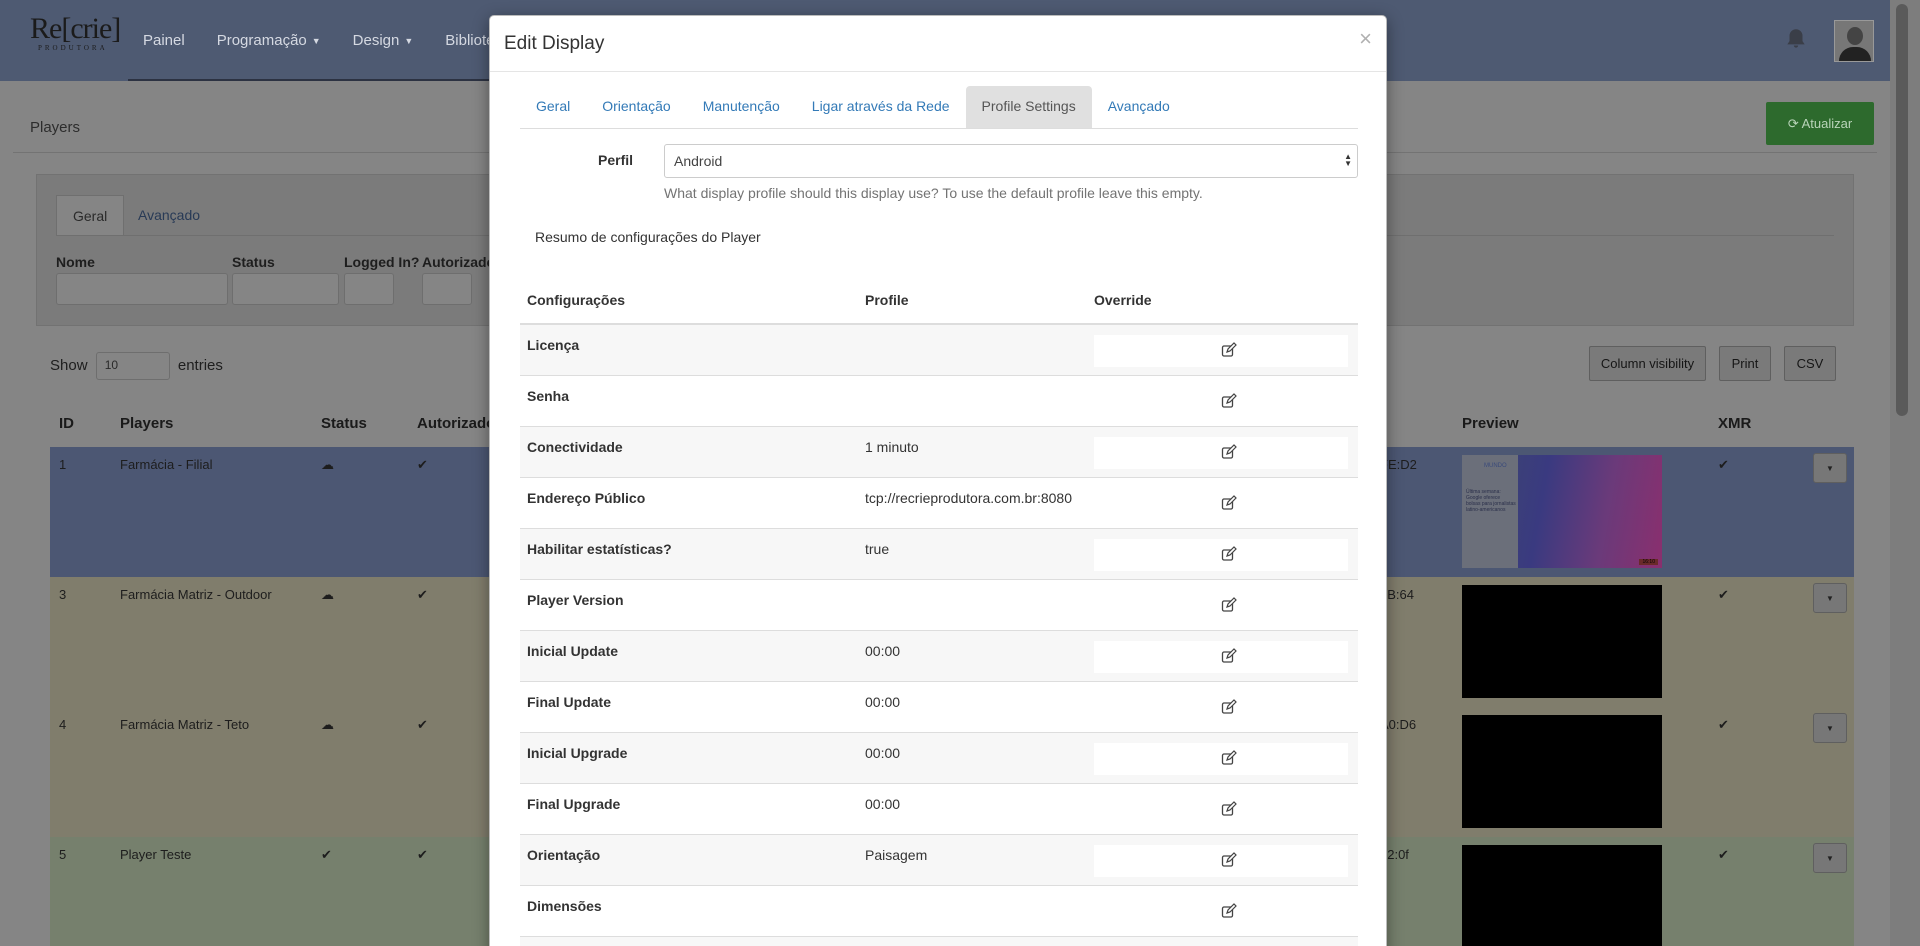  Describe the element at coordinates (939, 758) in the screenshot. I see `settings-row: Inicial Upgrade 00:00` at that location.